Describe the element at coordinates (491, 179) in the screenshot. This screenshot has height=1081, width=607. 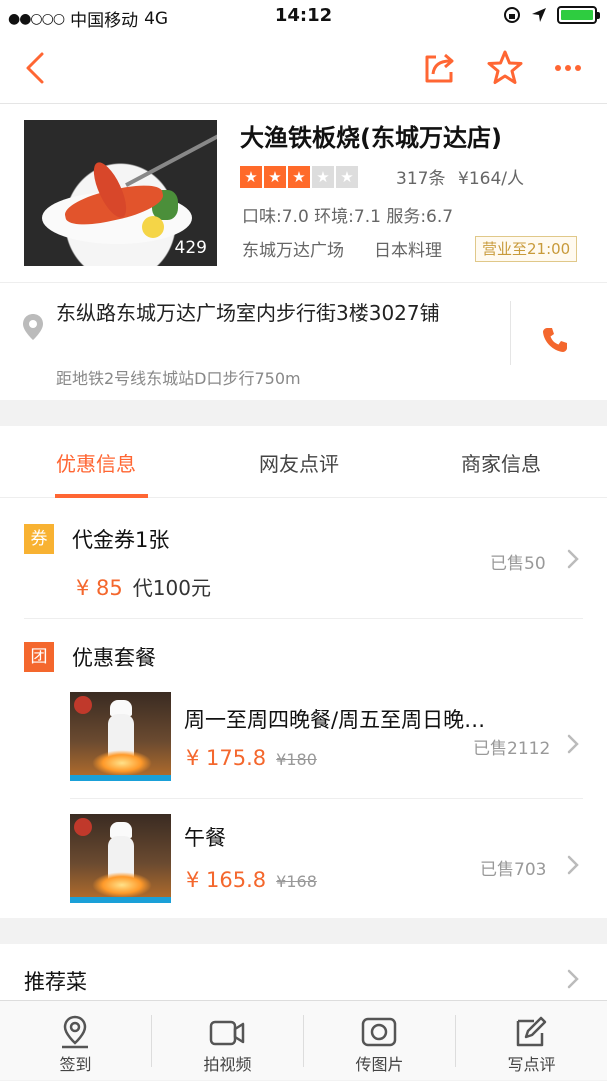
I see `avg-price: ¥164/人` at that location.